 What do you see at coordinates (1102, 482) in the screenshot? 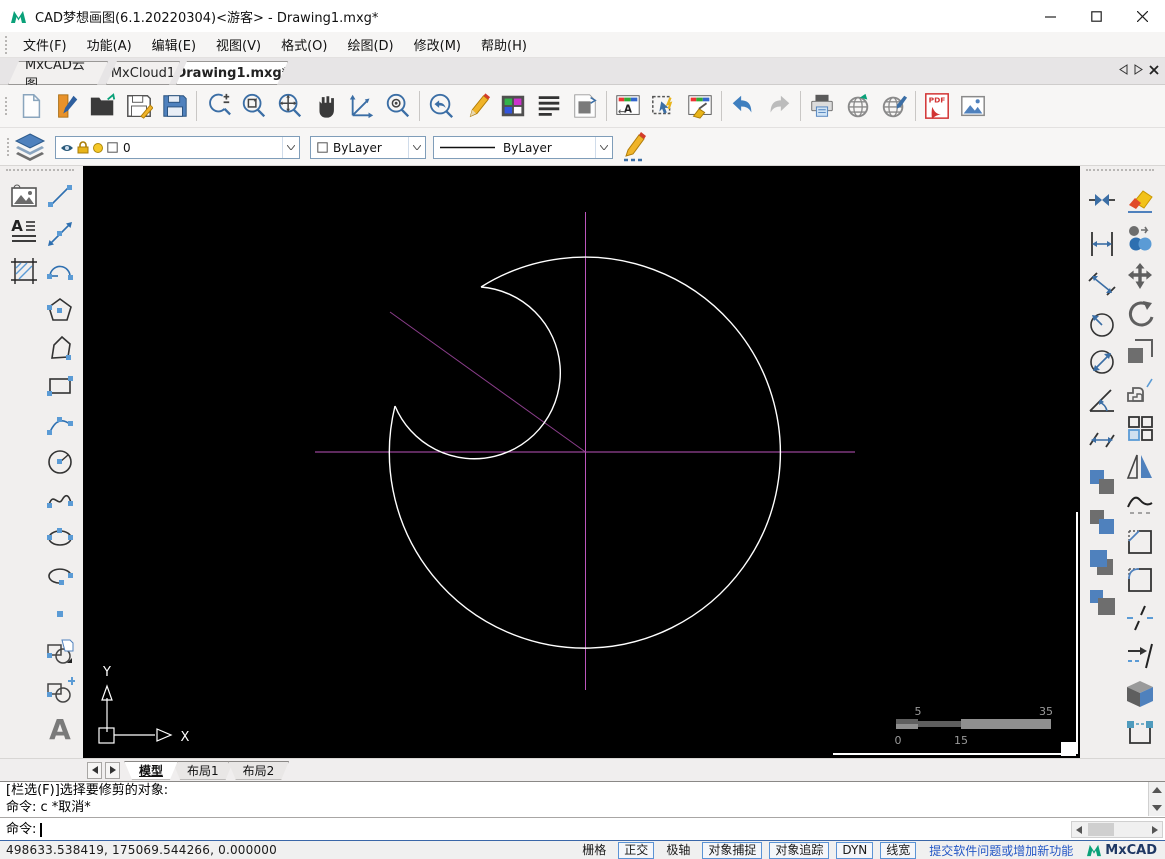
I see `draworder-front-button` at bounding box center [1102, 482].